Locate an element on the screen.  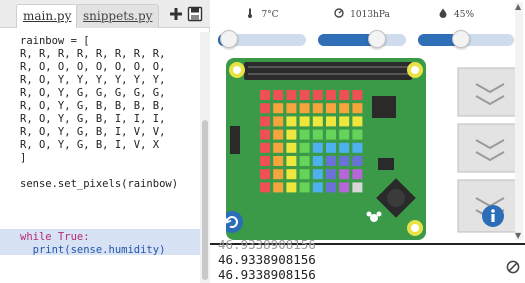
scroll-up-arrow-icon: ▲ is located at coordinates (518, 6).